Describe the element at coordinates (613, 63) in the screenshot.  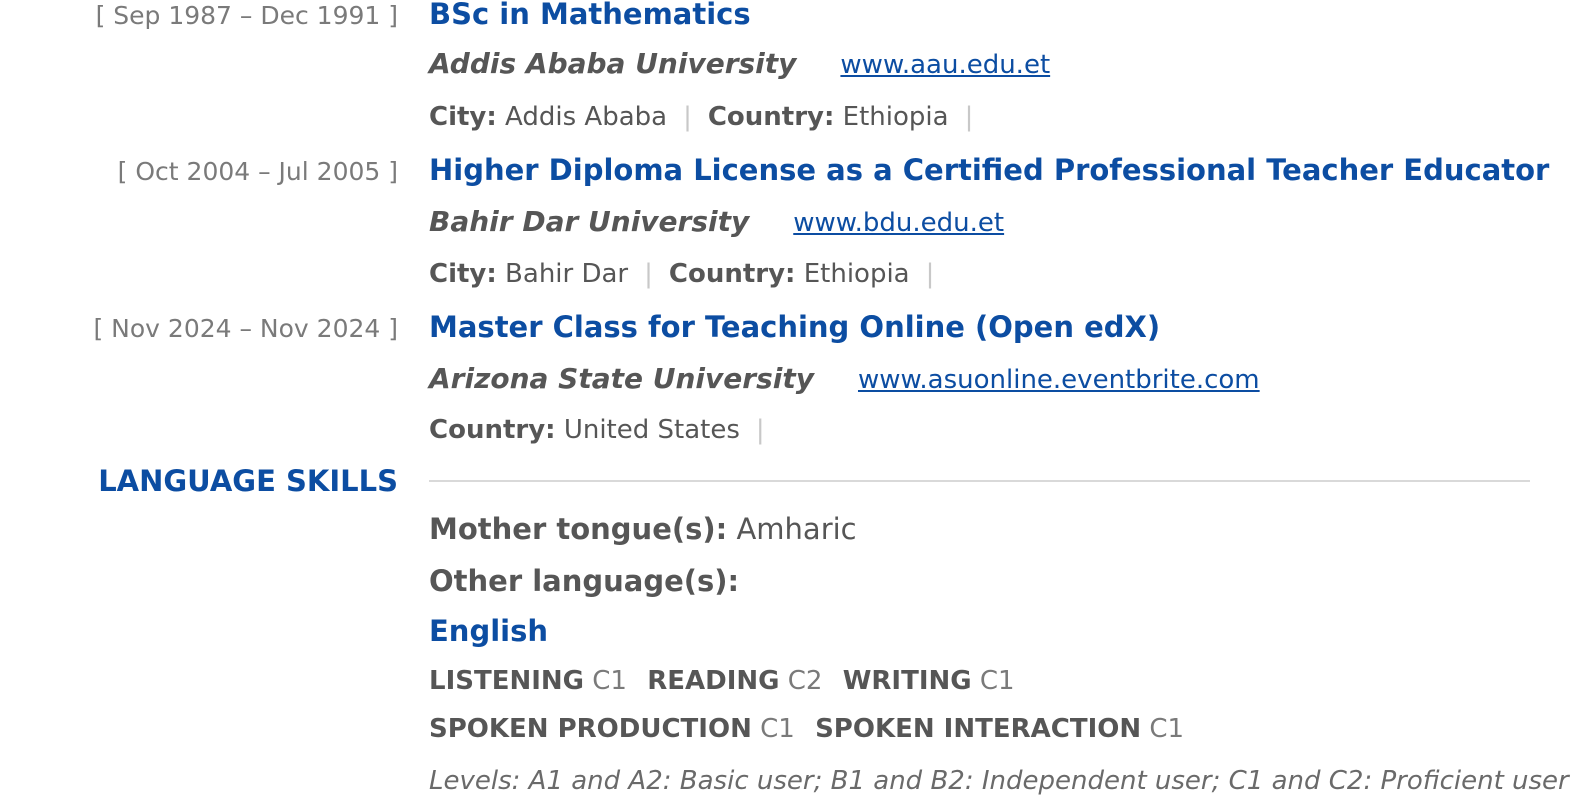
I see `organisation-name: Addis Ababa University` at that location.